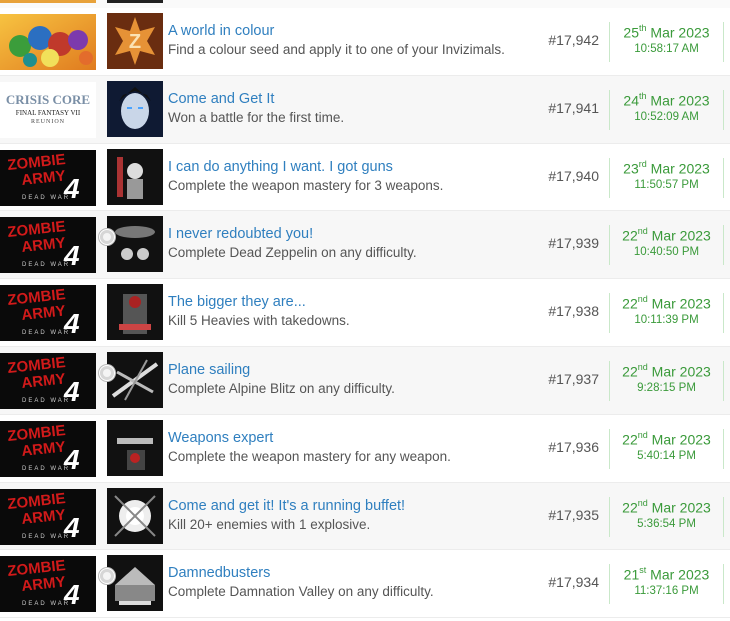  What do you see at coordinates (48, 122) in the screenshot?
I see `crisis-core-logo-line3: REUNION` at bounding box center [48, 122].